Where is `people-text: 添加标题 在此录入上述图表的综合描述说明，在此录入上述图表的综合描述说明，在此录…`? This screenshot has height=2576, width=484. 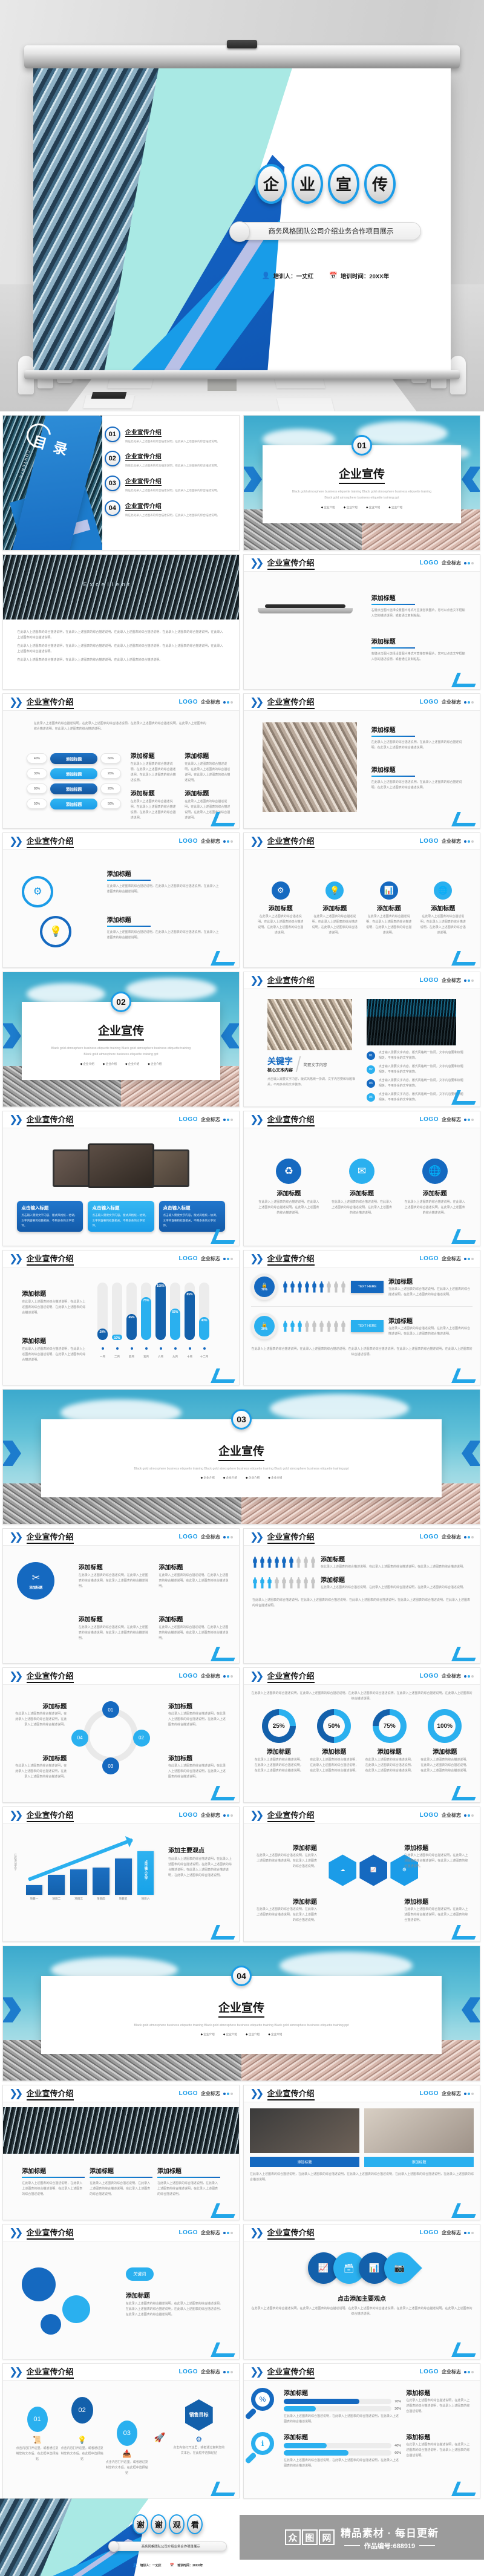 people-text: 添加标题 在此录入上述图表的综合描述说明，在此录入上述图表的综合描述说明，在此录… is located at coordinates (430, 1326).